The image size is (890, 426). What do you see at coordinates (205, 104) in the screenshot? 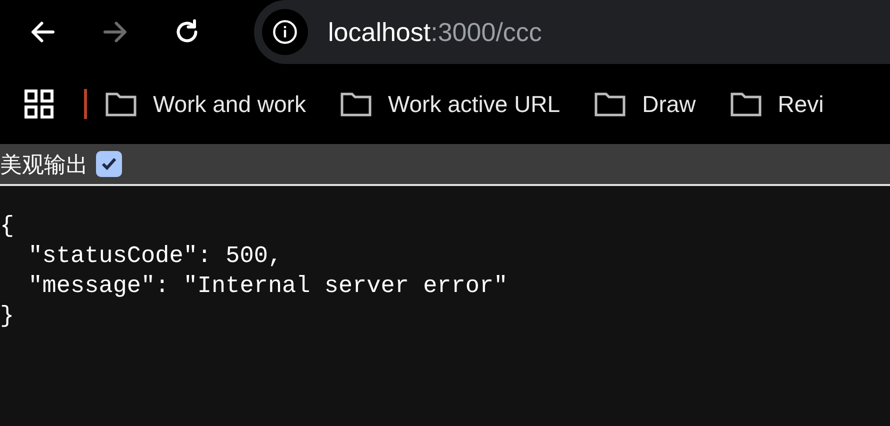
I see `bookmark-folder: Work and work` at bounding box center [205, 104].